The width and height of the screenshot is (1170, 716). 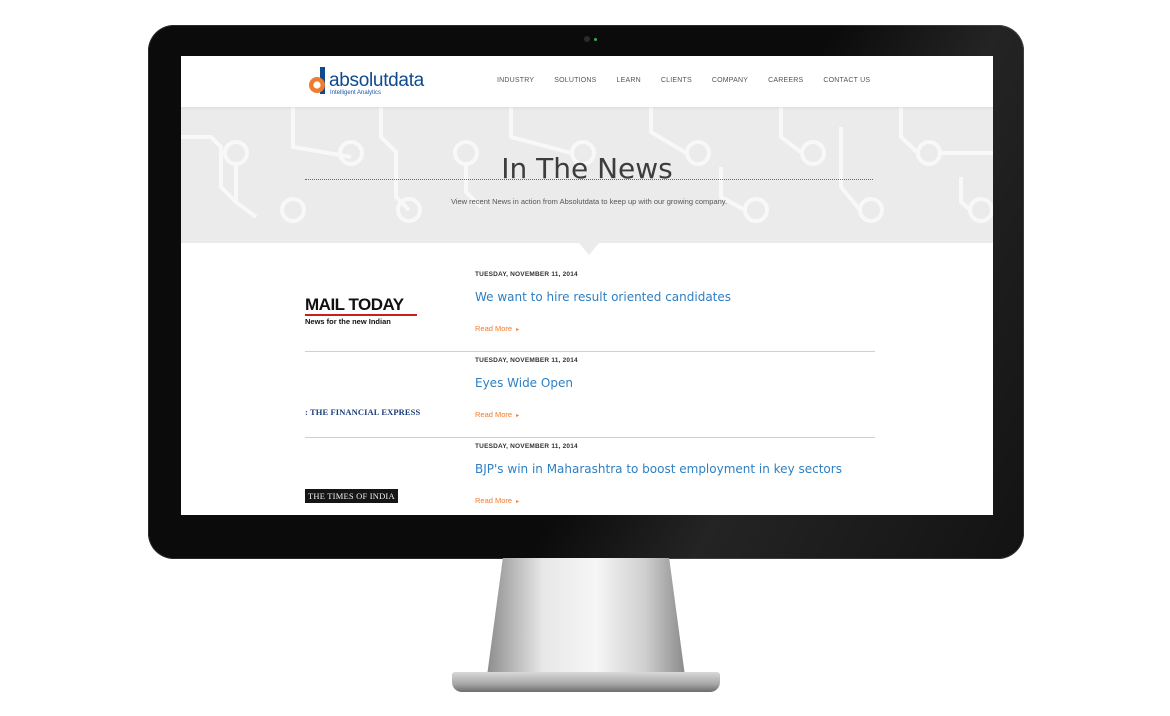 I want to click on brand-logo: absolutdata Intelligent Analytics, so click(x=377, y=82).